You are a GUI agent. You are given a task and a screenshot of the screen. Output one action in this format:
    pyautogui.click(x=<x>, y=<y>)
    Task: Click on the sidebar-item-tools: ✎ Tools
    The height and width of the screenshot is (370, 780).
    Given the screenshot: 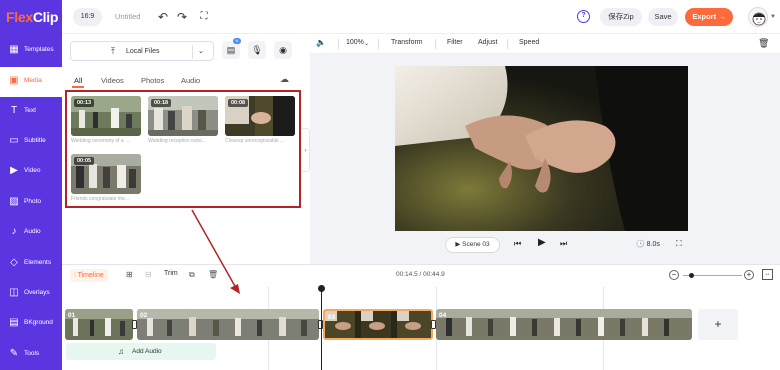 What is the action you would take?
    pyautogui.click(x=31, y=355)
    